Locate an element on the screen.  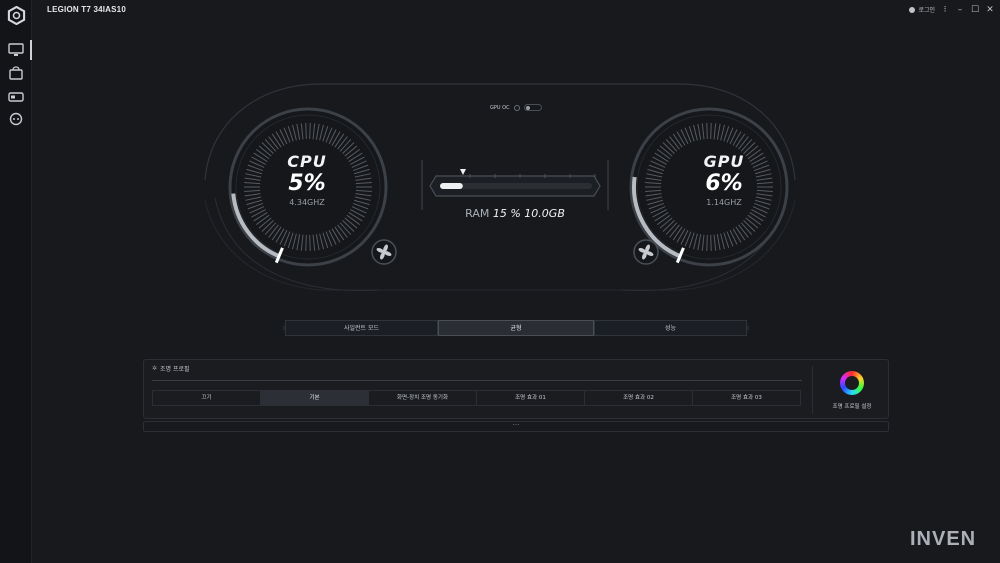
cpu-name: CPU is located at coordinates (307, 161).